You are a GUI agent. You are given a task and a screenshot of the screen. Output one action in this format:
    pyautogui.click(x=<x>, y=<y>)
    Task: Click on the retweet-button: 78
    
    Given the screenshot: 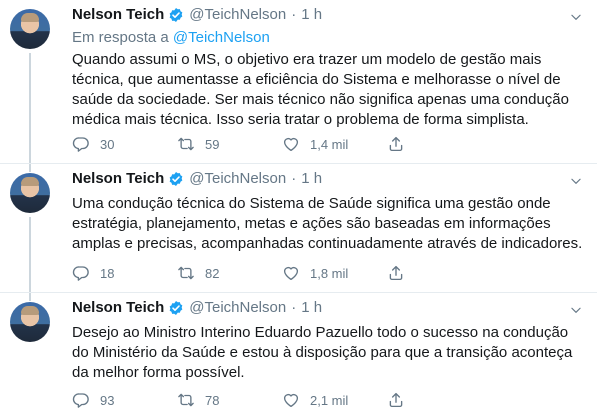 What is the action you would take?
    pyautogui.click(x=229, y=400)
    